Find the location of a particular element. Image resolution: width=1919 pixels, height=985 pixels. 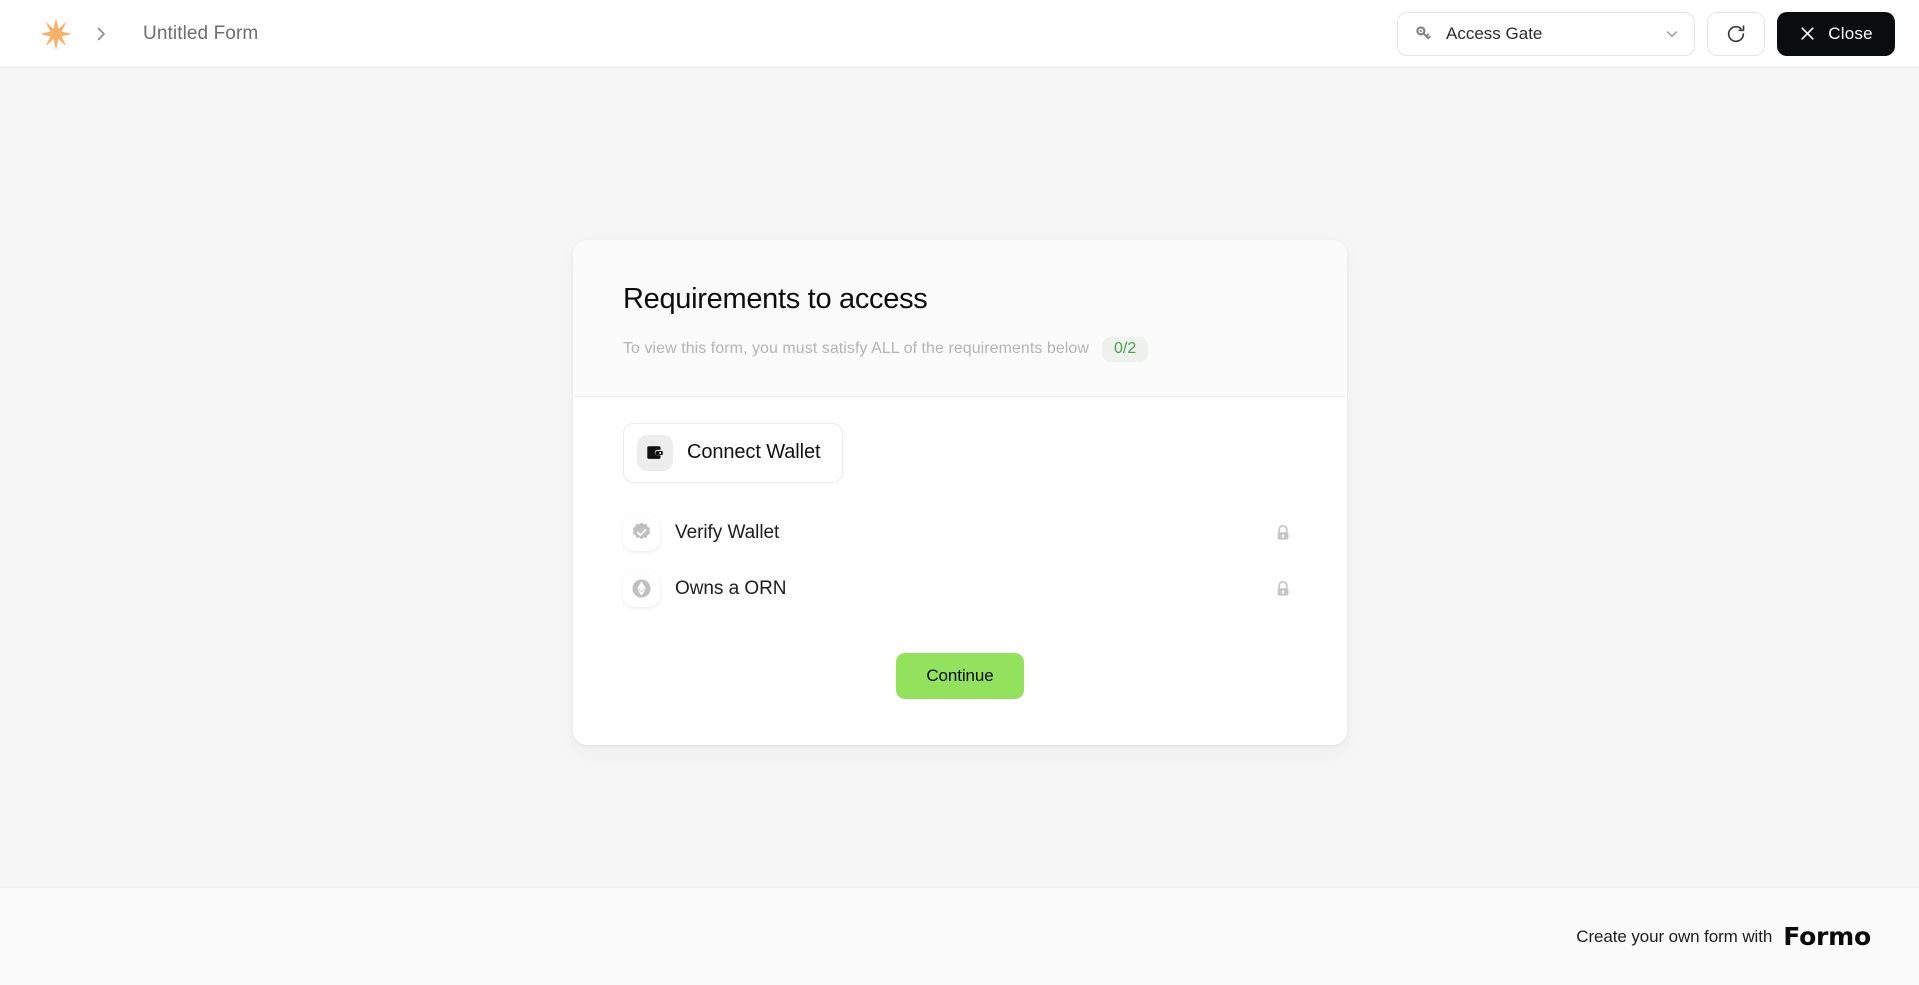

connect-wallet-button: Connect Wallet is located at coordinates (733, 452).